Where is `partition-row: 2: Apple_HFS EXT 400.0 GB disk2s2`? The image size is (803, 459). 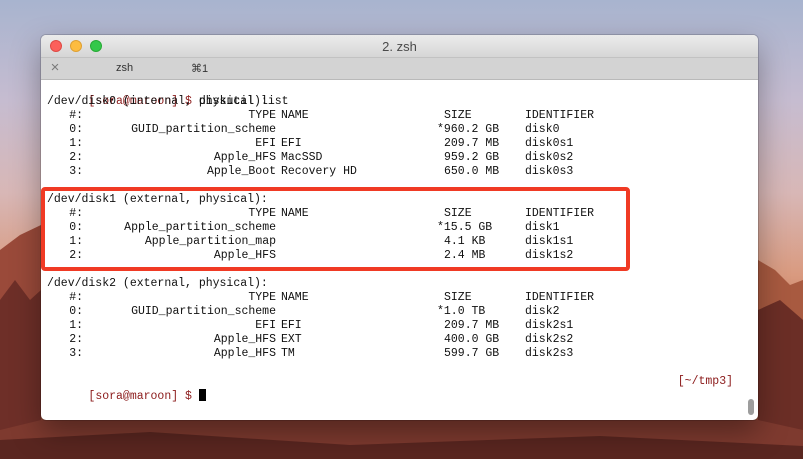 partition-row: 2: Apple_HFS EXT 400.0 GB disk2s2 is located at coordinates (392, 340).